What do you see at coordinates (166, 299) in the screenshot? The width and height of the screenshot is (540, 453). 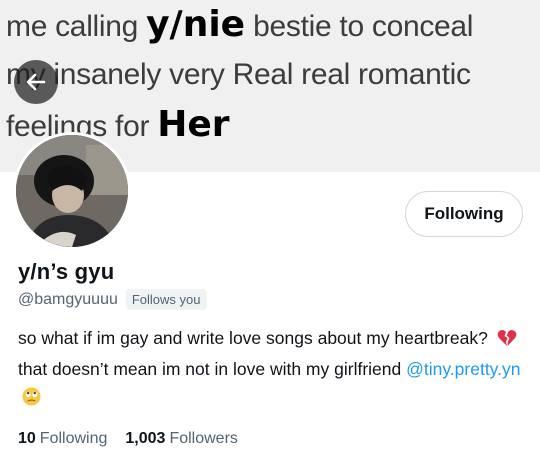 I see `follows-you-badge: Follows you` at bounding box center [166, 299].